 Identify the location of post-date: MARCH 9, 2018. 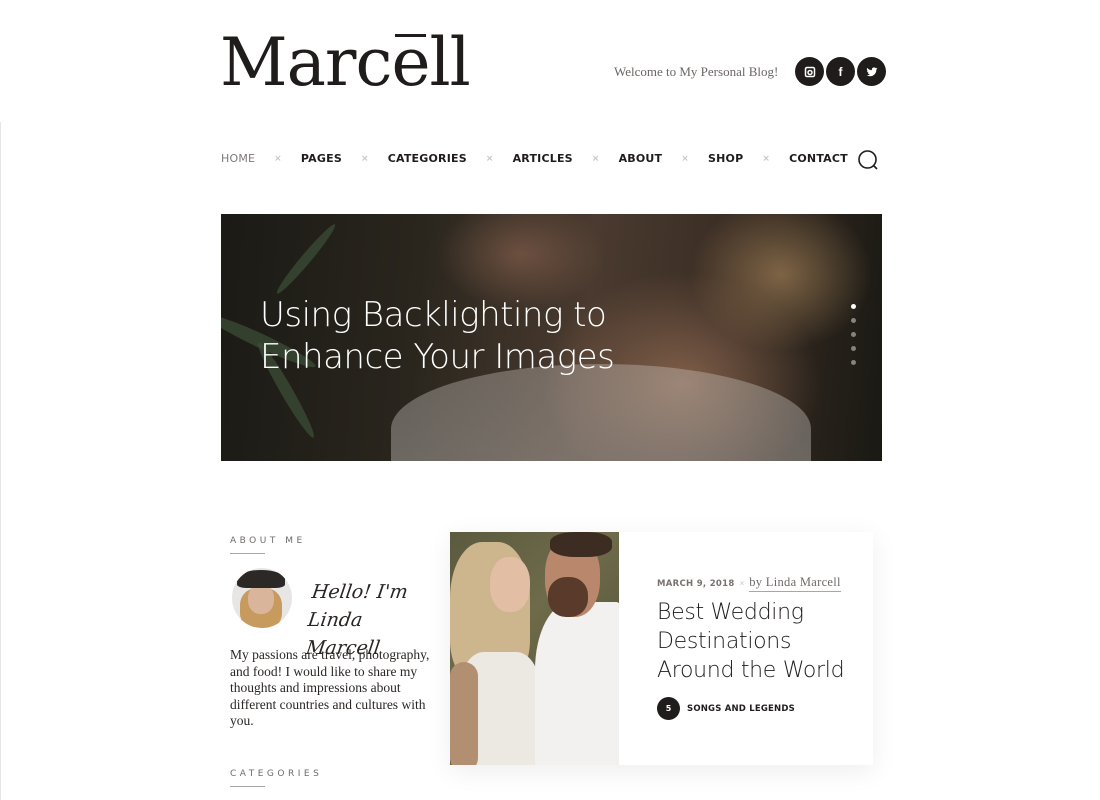
(696, 583).